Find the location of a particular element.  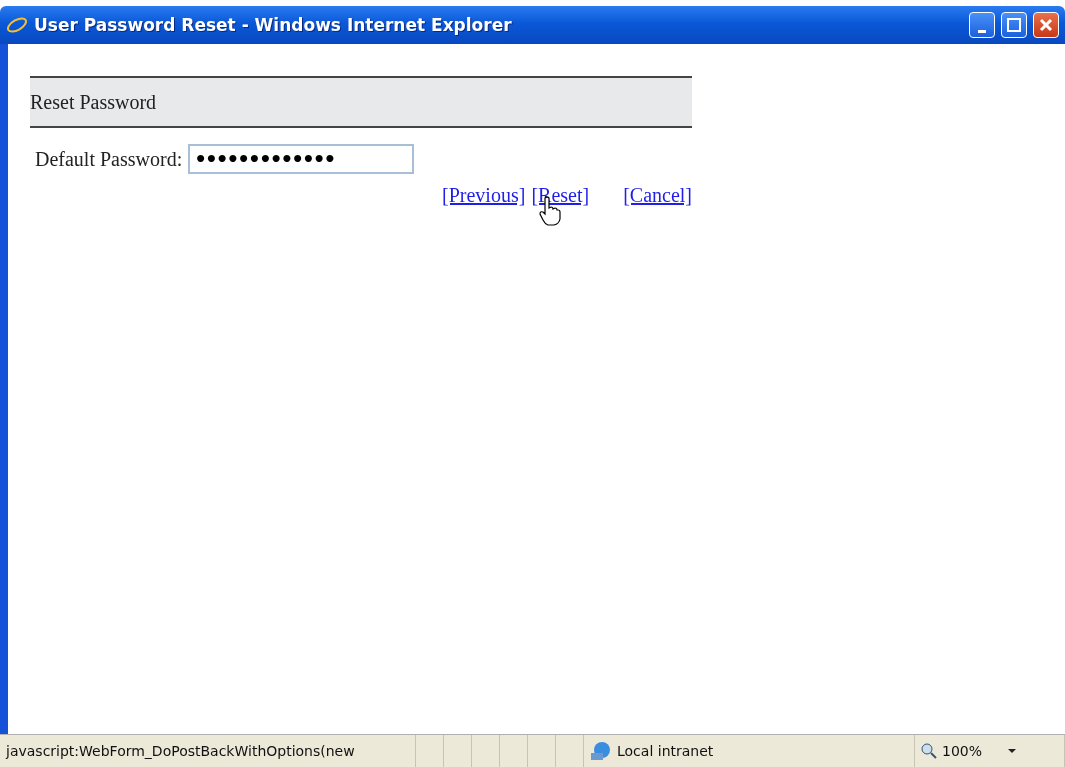

close-button is located at coordinates (1046, 25).